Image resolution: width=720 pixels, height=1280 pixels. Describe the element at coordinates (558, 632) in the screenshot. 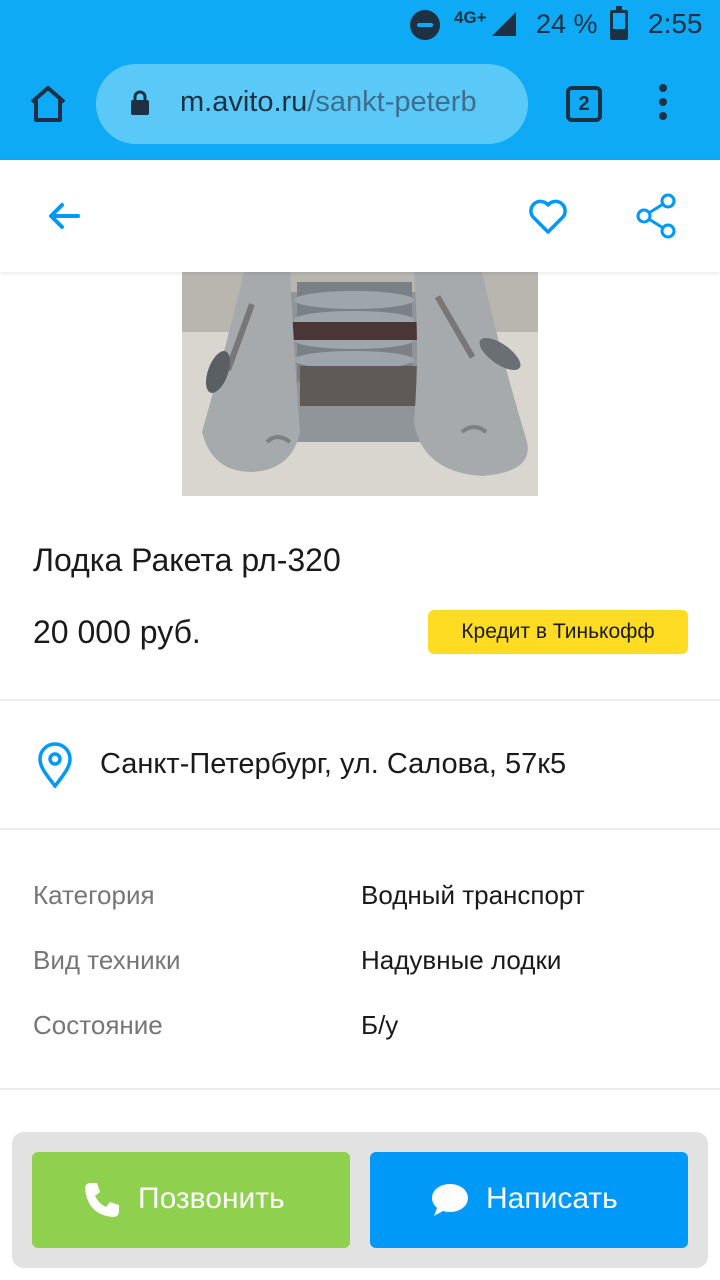

I see `credit-badge: Кредит в Тинькофф` at that location.